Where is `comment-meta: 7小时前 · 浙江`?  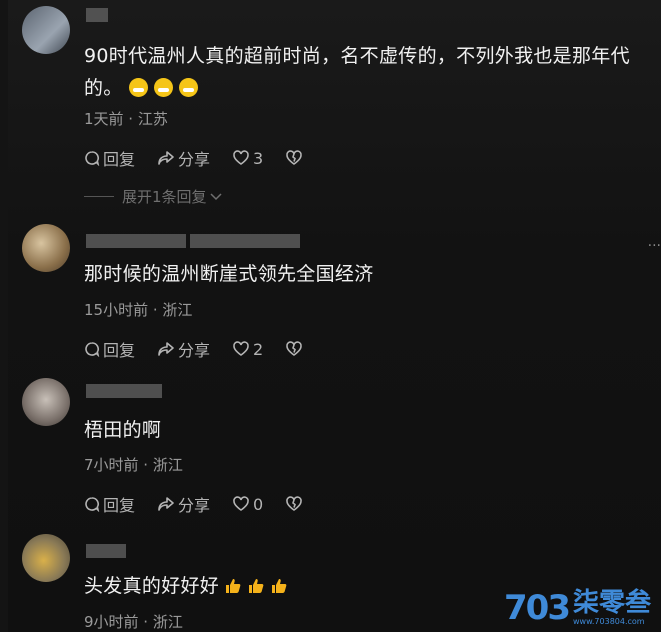
comment-meta: 7小时前 · 浙江 is located at coordinates (133, 465).